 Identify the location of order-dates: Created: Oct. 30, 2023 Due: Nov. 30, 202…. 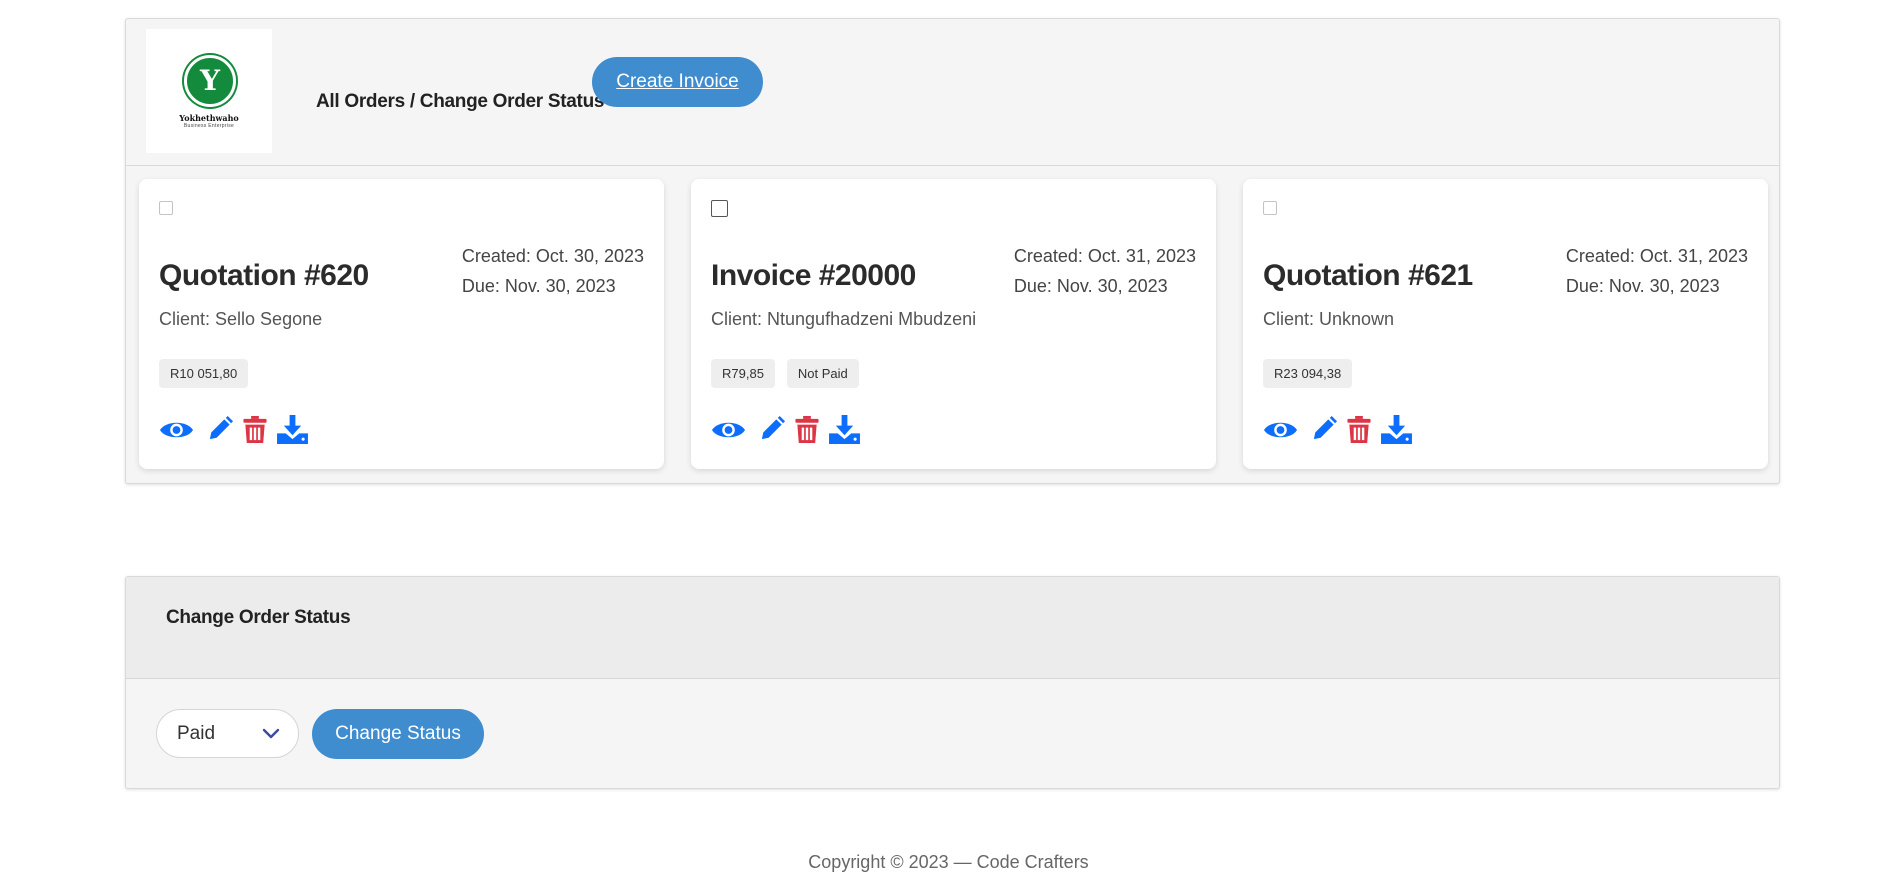
(553, 271).